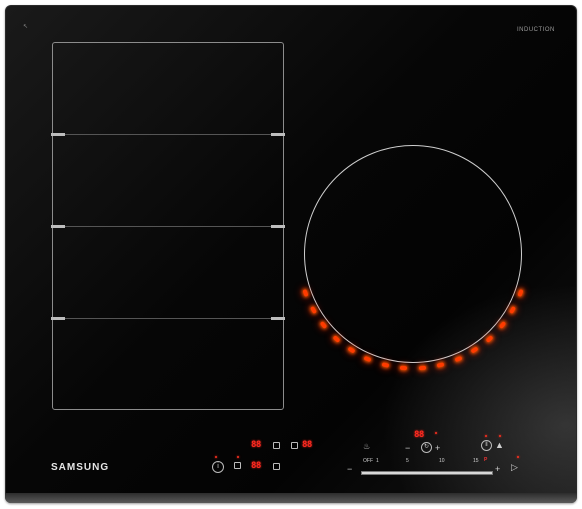 Image resolution: width=582 pixels, height=509 pixels. Describe the element at coordinates (419, 435) in the screenshot. I see `timer-display: 88` at that location.